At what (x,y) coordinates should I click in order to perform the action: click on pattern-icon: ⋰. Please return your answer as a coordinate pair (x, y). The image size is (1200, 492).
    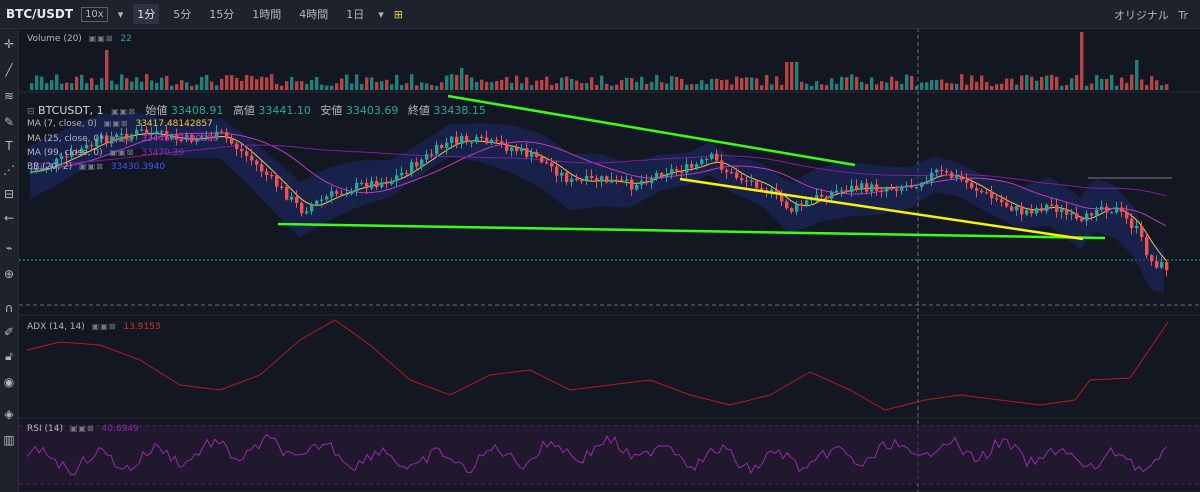
    Looking at the image, I should click on (9, 170).